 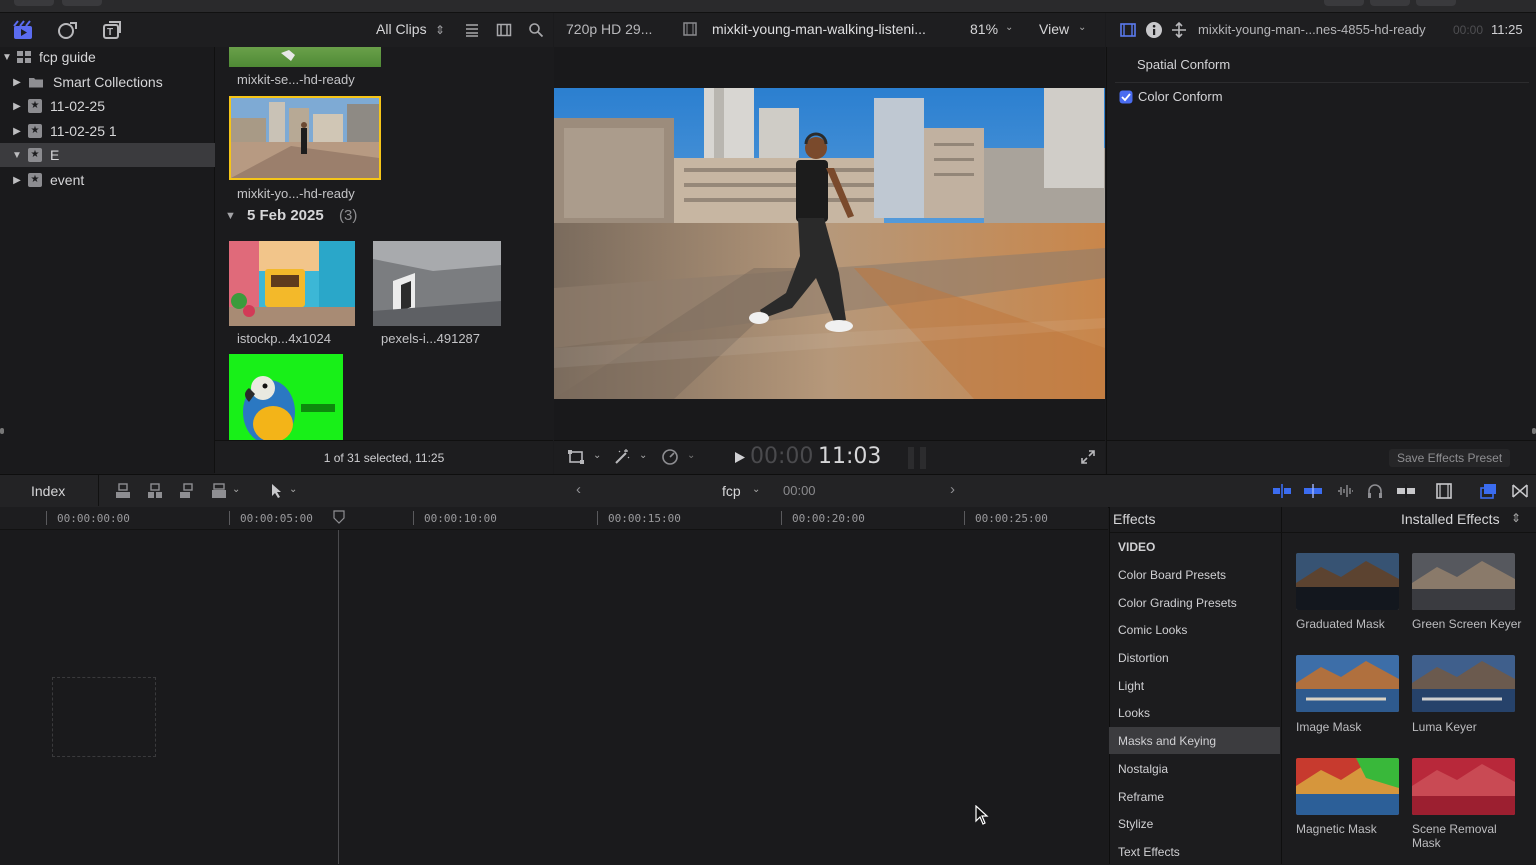 I want to click on filmstrip-view-icon, so click(x=504, y=30).